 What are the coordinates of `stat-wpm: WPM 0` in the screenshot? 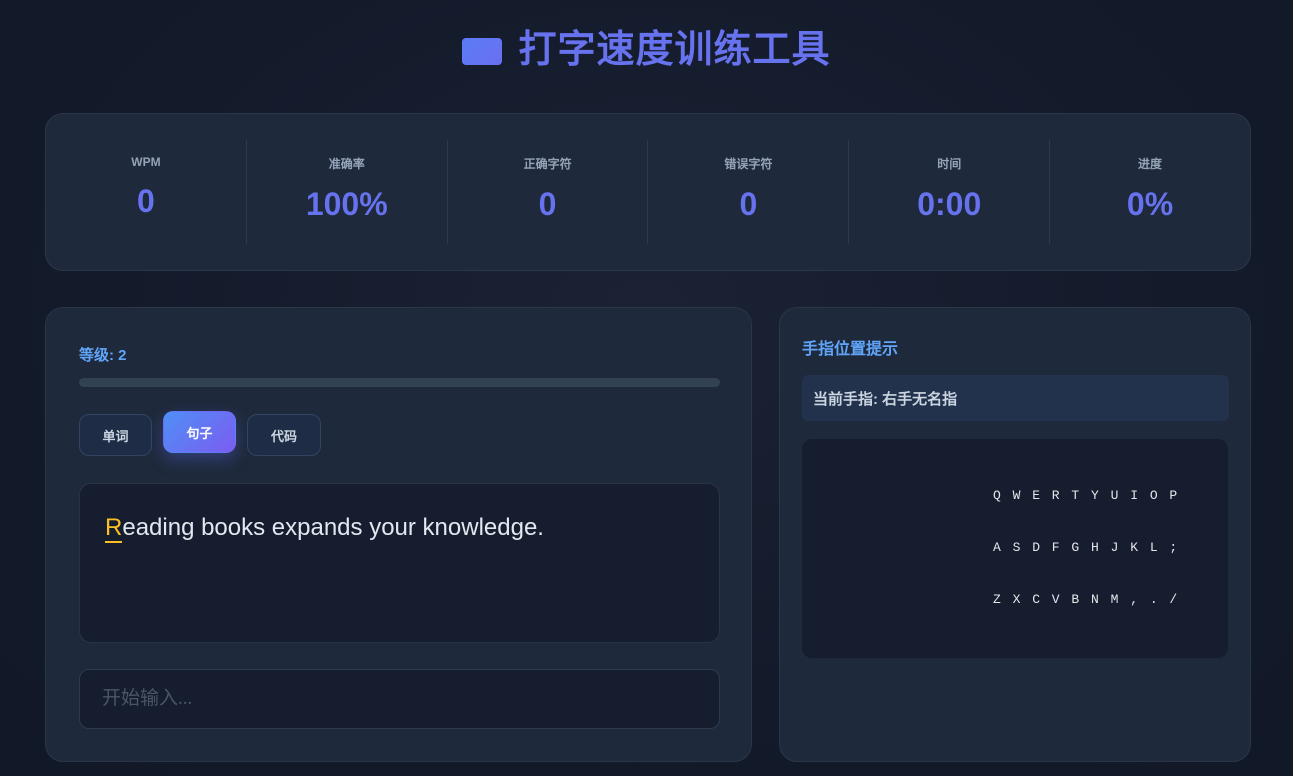 It's located at (146, 192).